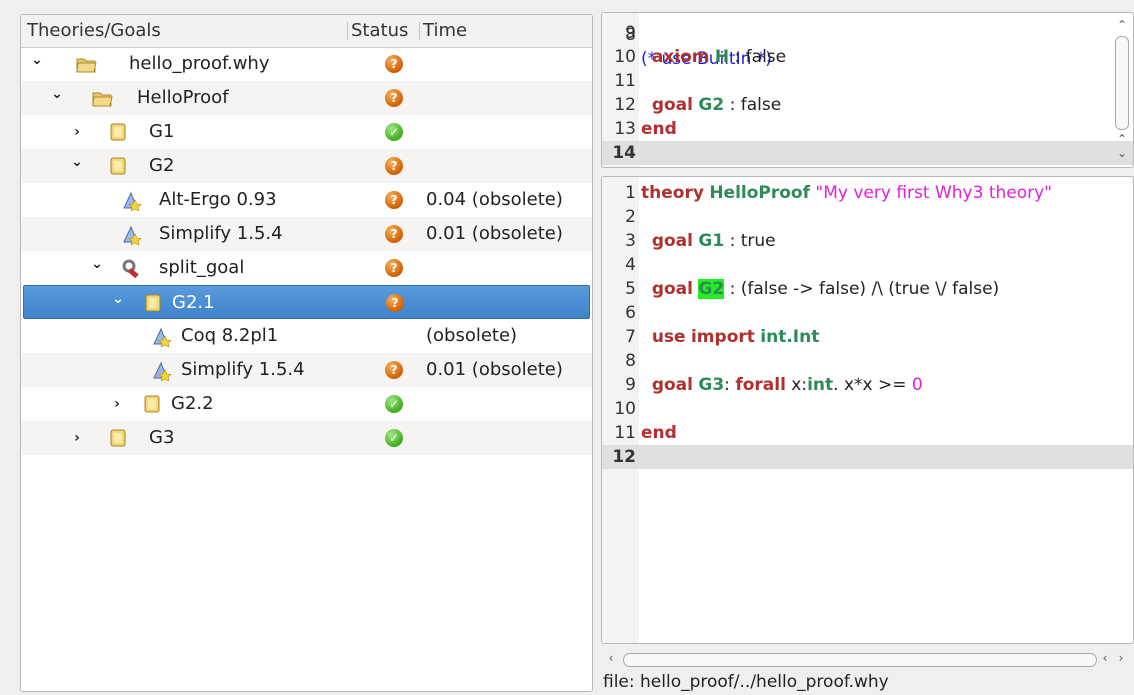 This screenshot has height=695, width=1134. I want to click on code-text: goal G3: forall x:int. x*x >= 0, so click(782, 385).